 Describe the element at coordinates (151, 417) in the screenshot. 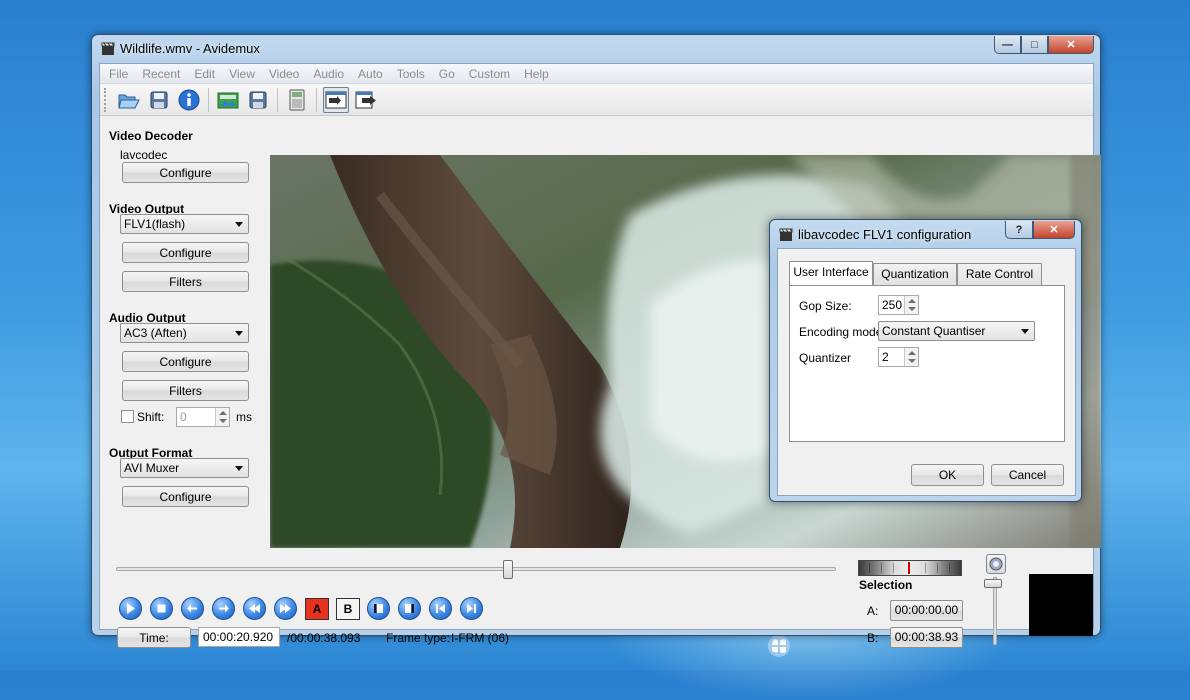

I see `shift-label: Shift:` at that location.